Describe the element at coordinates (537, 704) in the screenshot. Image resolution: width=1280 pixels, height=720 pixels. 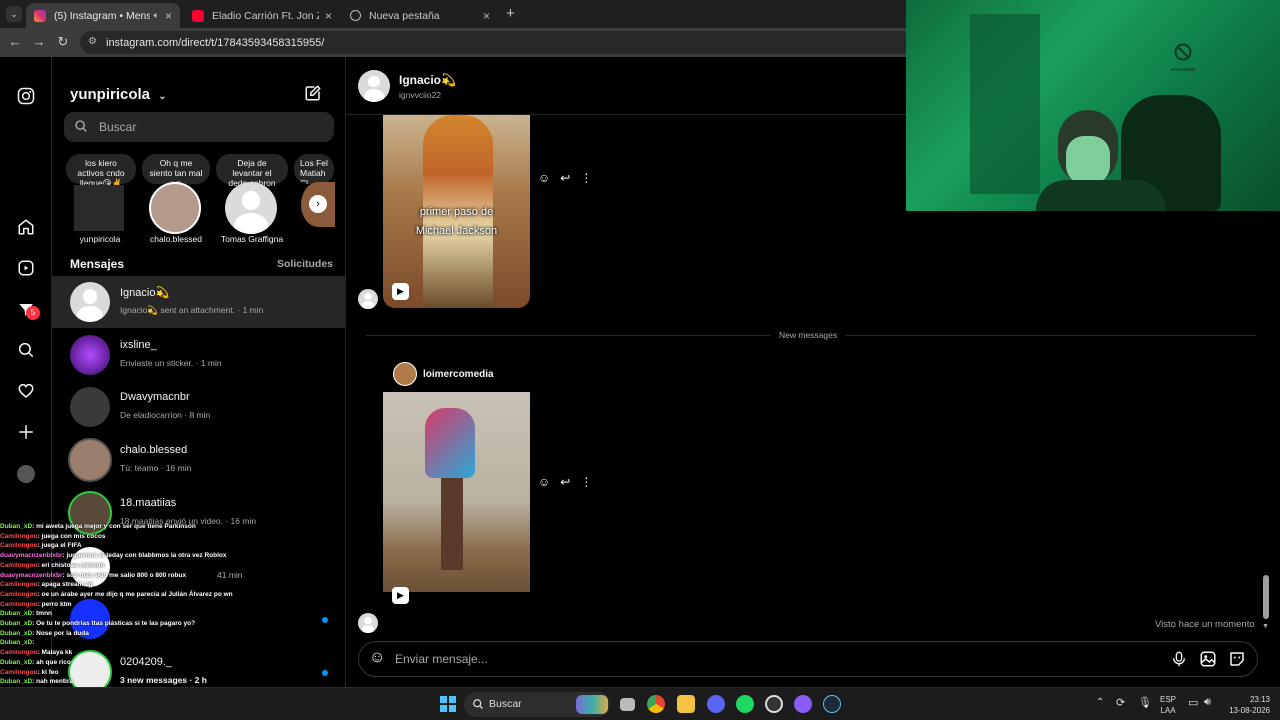
I see `taskbar-search: Buscar` at that location.